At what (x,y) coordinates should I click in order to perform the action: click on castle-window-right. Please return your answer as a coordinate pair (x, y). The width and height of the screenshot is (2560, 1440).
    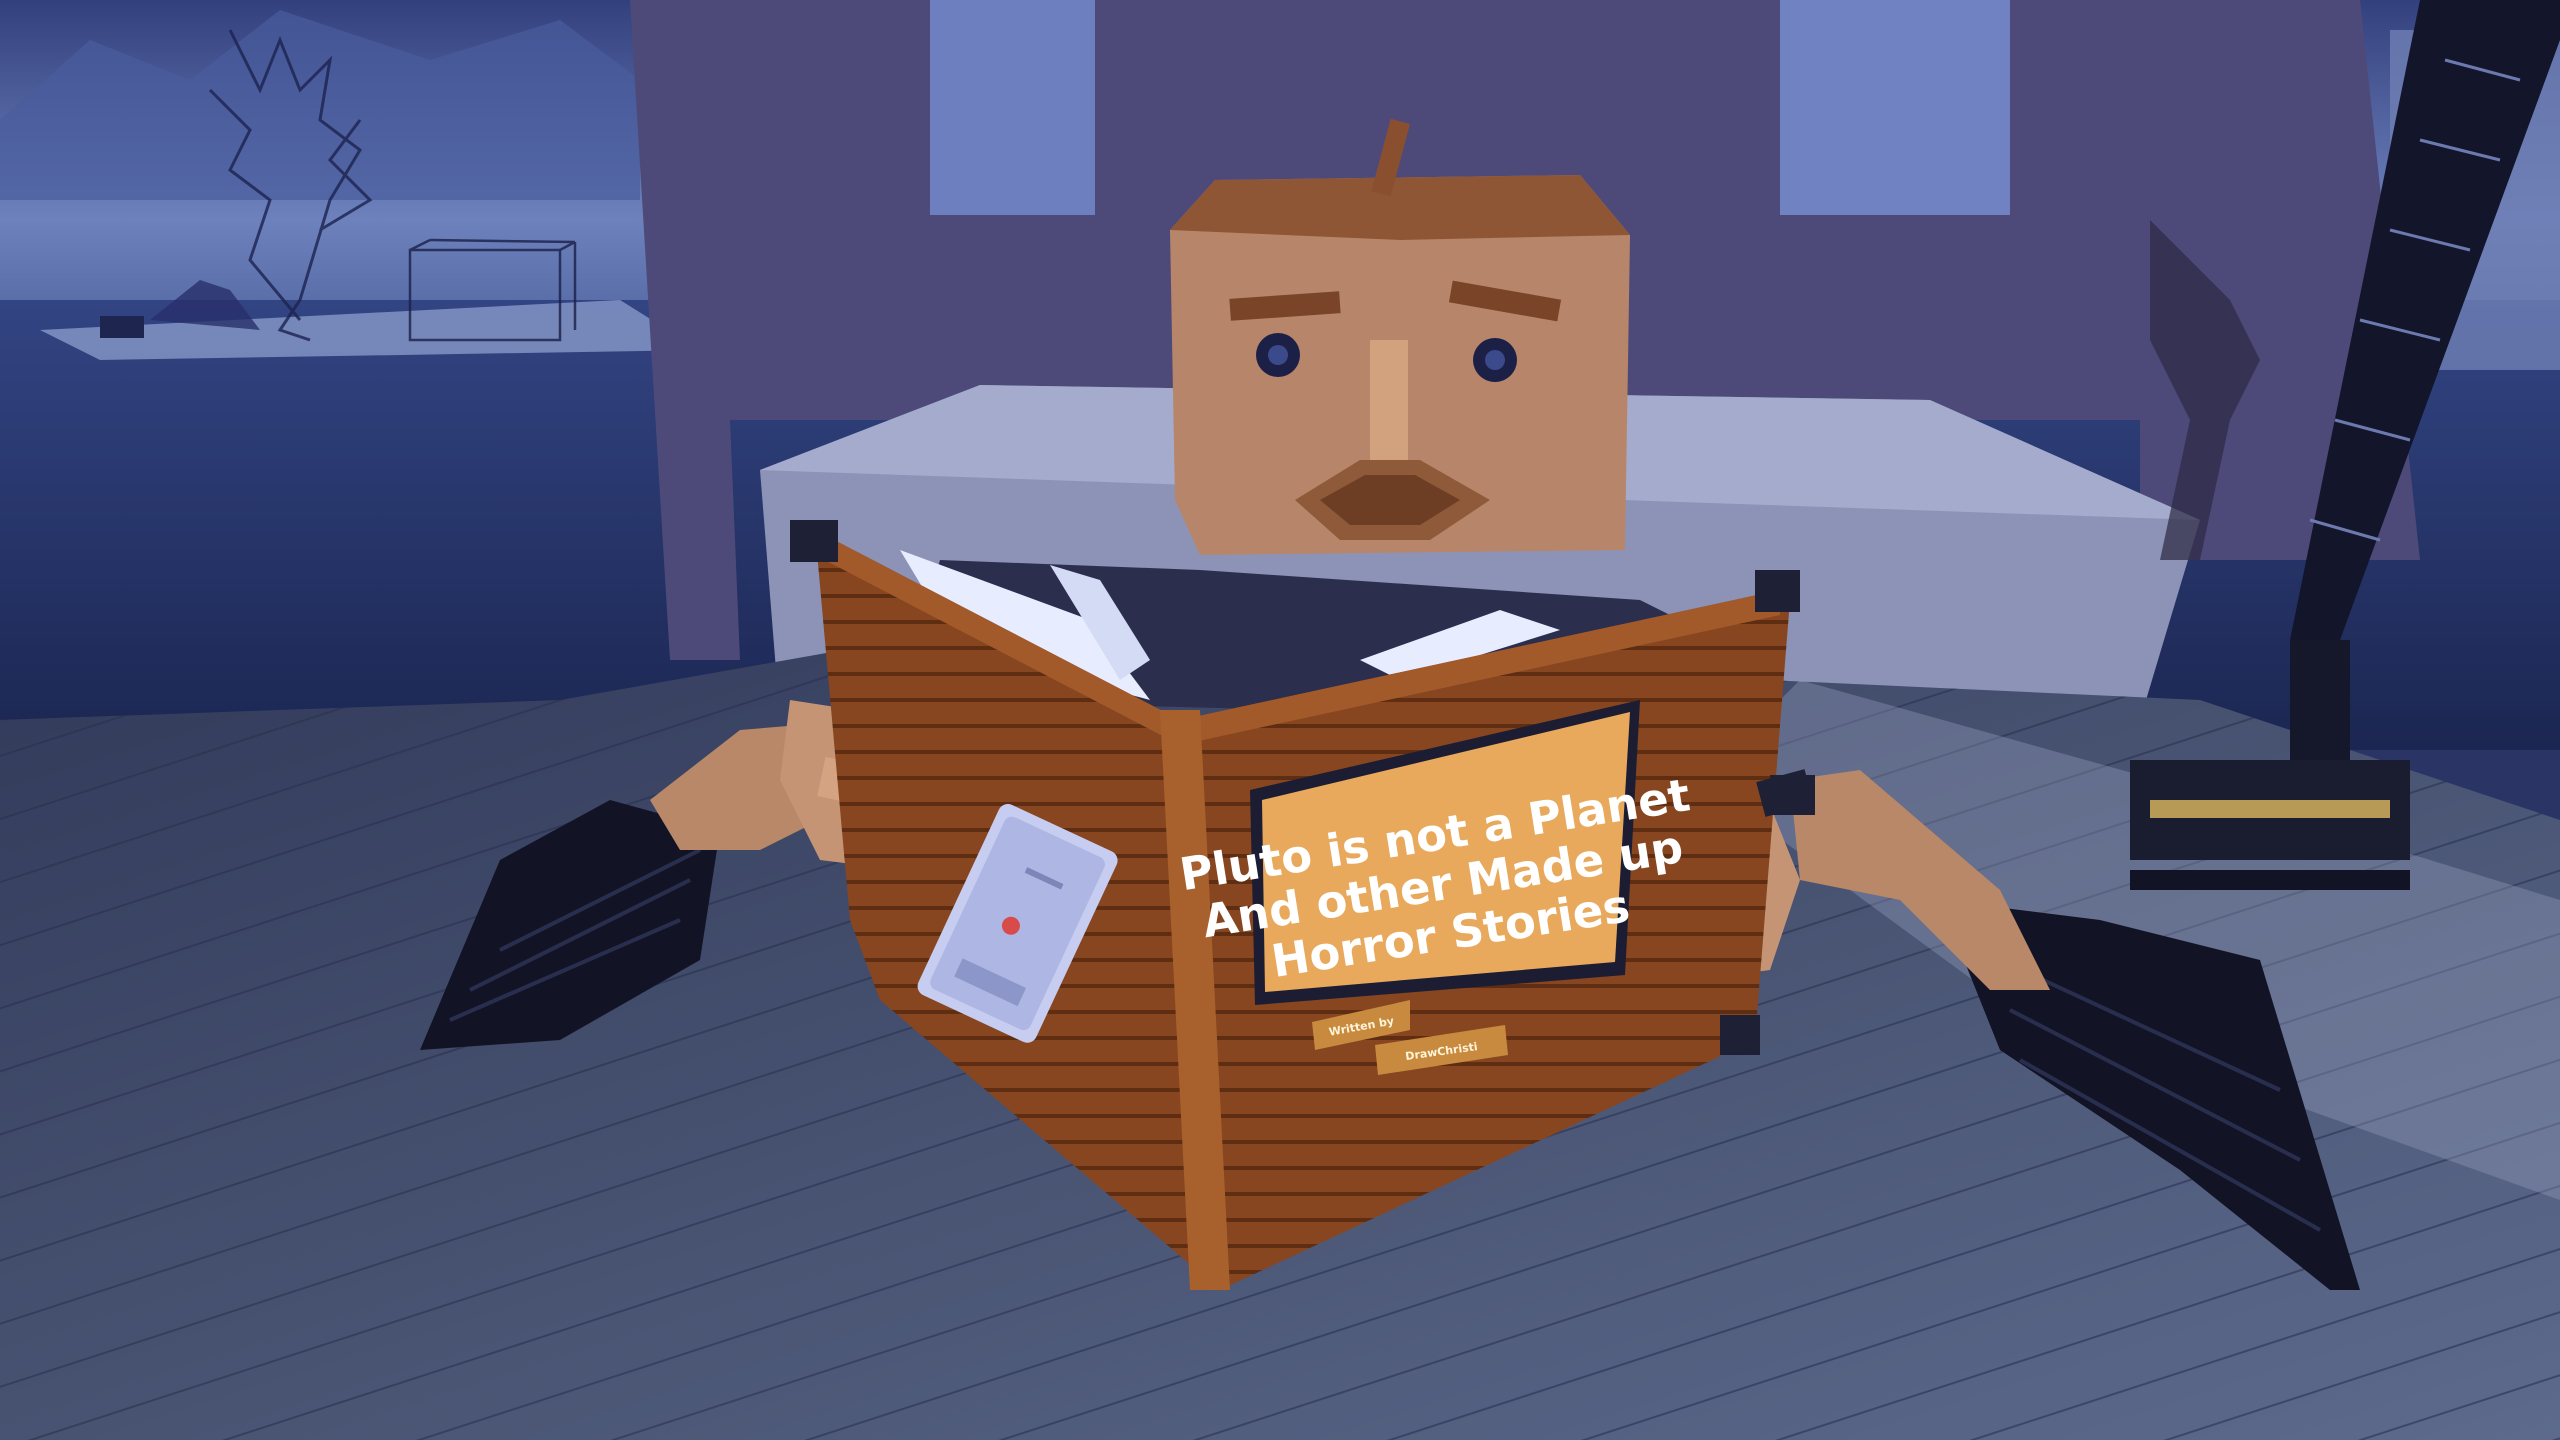
    Looking at the image, I should click on (1895, 107).